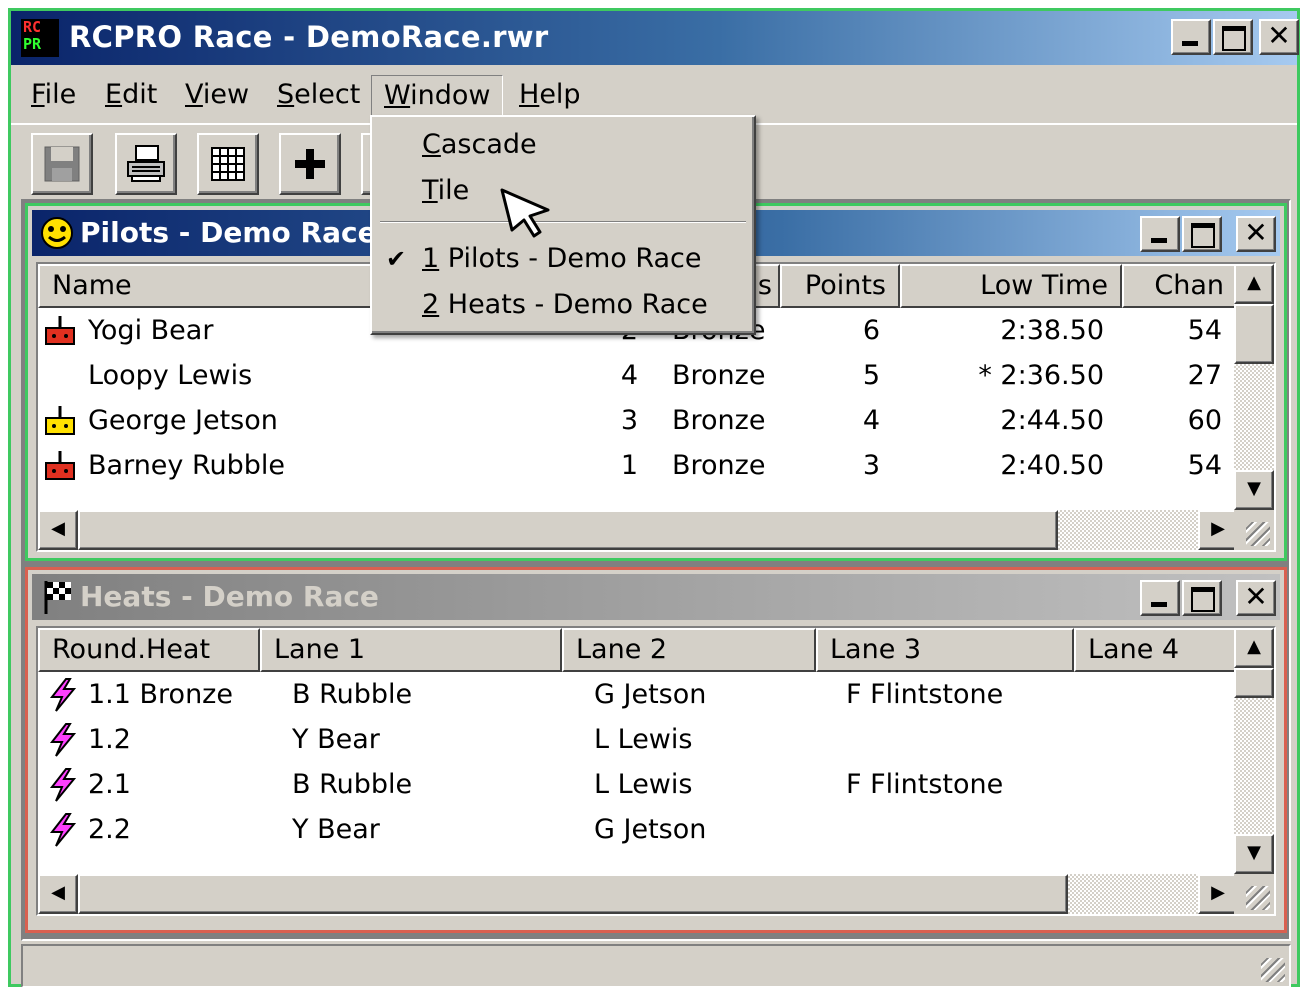 The width and height of the screenshot is (1300, 987). What do you see at coordinates (194, 94) in the screenshot?
I see `menu-view-key: V` at bounding box center [194, 94].